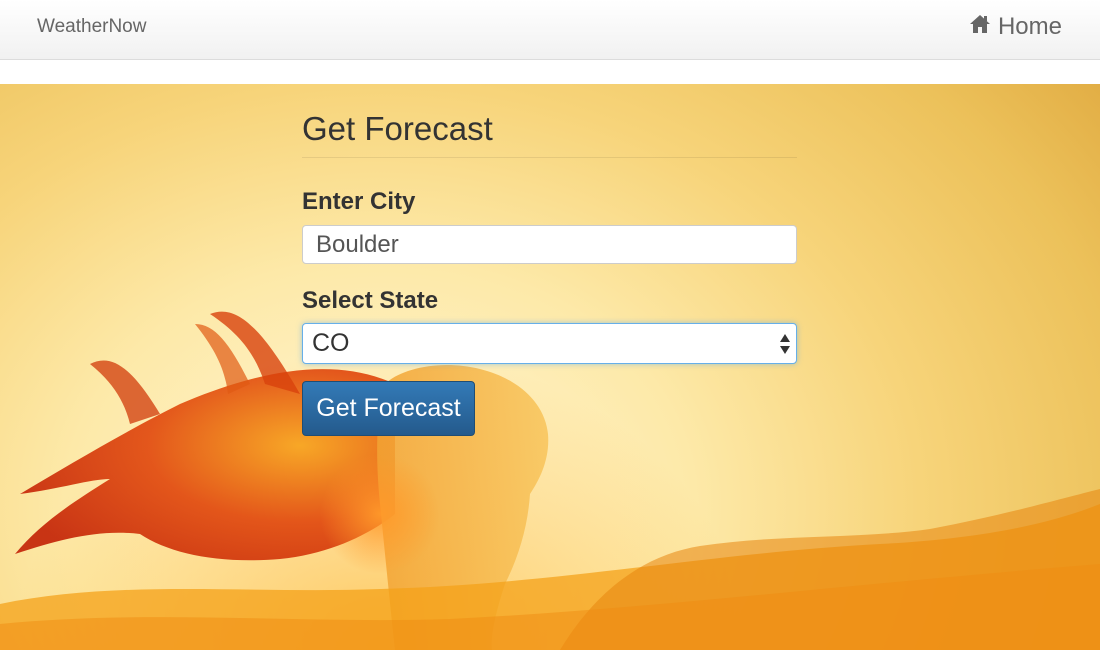  I want to click on state-label: Select State, so click(370, 300).